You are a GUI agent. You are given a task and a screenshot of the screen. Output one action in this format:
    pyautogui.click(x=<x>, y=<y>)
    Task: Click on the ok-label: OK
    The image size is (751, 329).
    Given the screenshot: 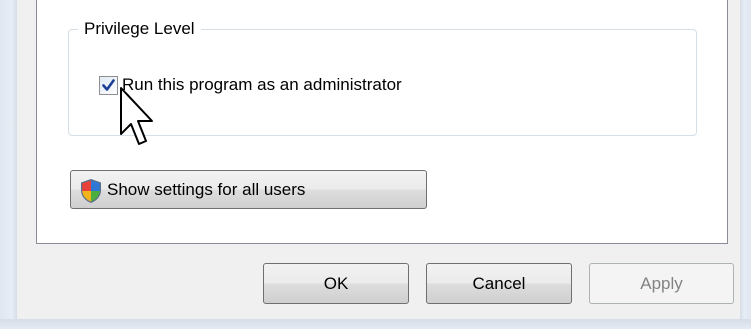 What is the action you would take?
    pyautogui.click(x=336, y=283)
    